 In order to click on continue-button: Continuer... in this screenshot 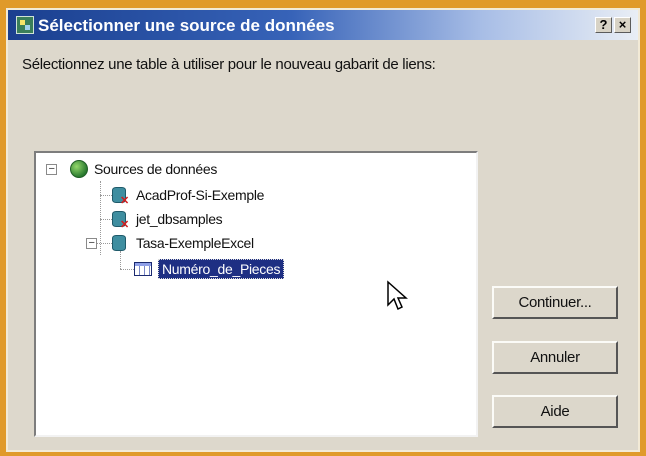, I will do `click(555, 302)`.